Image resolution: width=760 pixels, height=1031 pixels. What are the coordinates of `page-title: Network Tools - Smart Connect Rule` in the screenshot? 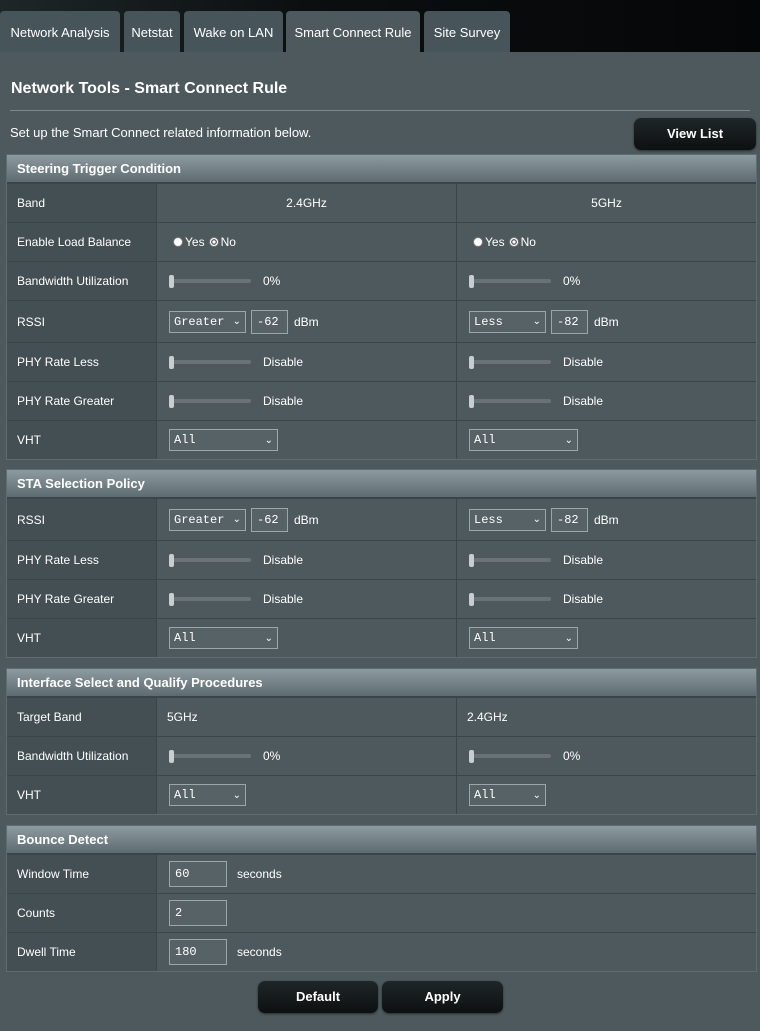 It's located at (149, 88).